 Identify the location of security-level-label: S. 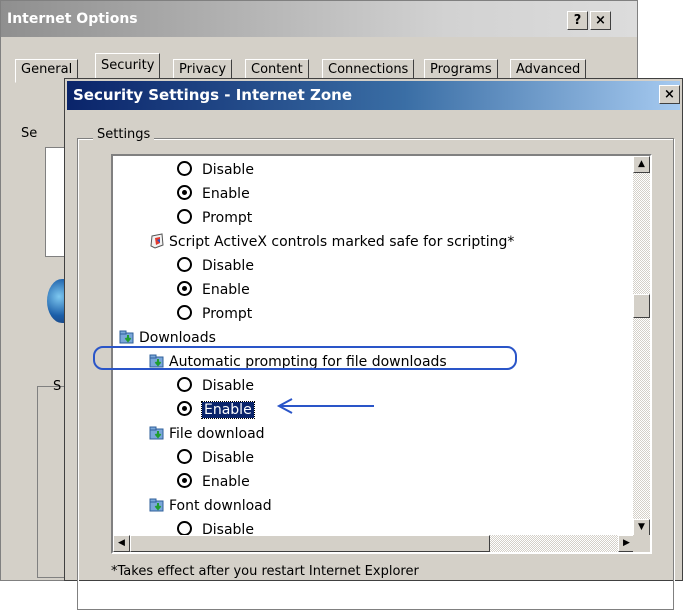
(57, 386).